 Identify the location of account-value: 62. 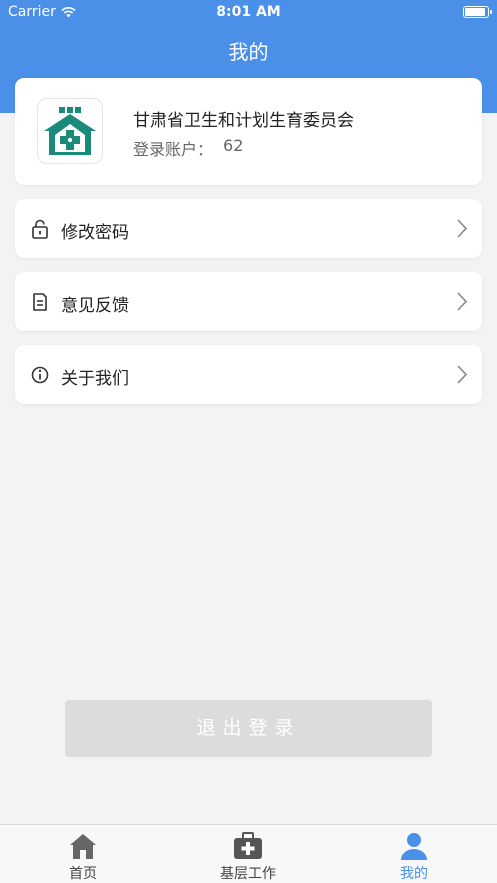
(233, 145).